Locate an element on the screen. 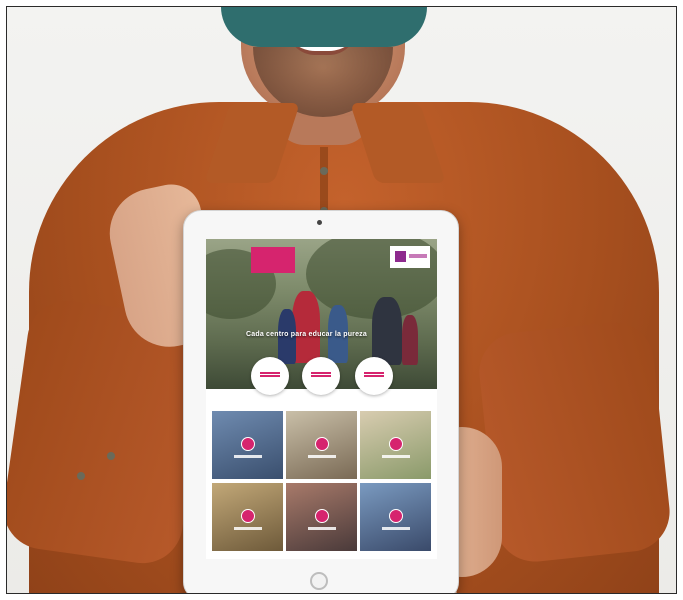 This screenshot has width=683, height=600. hero-title: Cada centro para educar la pureza is located at coordinates (306, 334).